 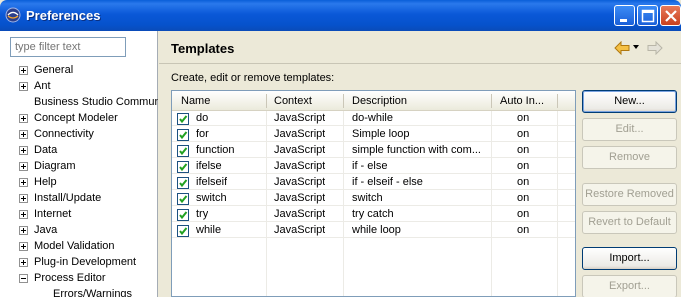 What do you see at coordinates (203, 48) in the screenshot?
I see `page-title: Templates` at bounding box center [203, 48].